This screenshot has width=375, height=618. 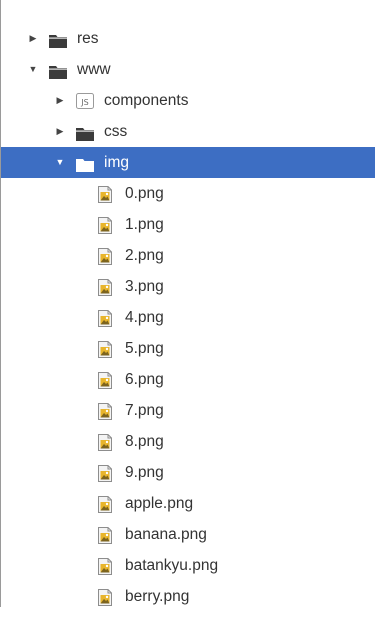 What do you see at coordinates (144, 379) in the screenshot?
I see `tree-item-label: 6.png` at bounding box center [144, 379].